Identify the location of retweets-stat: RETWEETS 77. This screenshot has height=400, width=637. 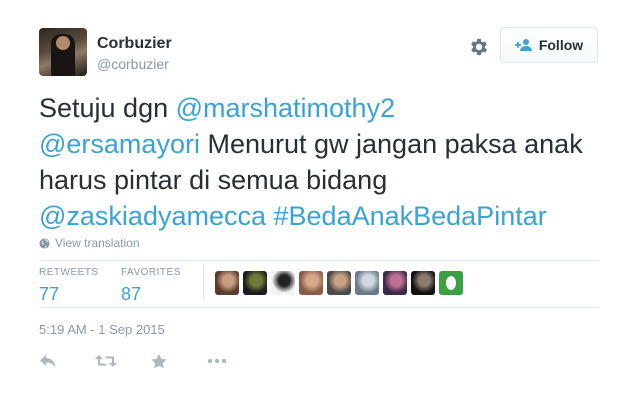
(69, 286).